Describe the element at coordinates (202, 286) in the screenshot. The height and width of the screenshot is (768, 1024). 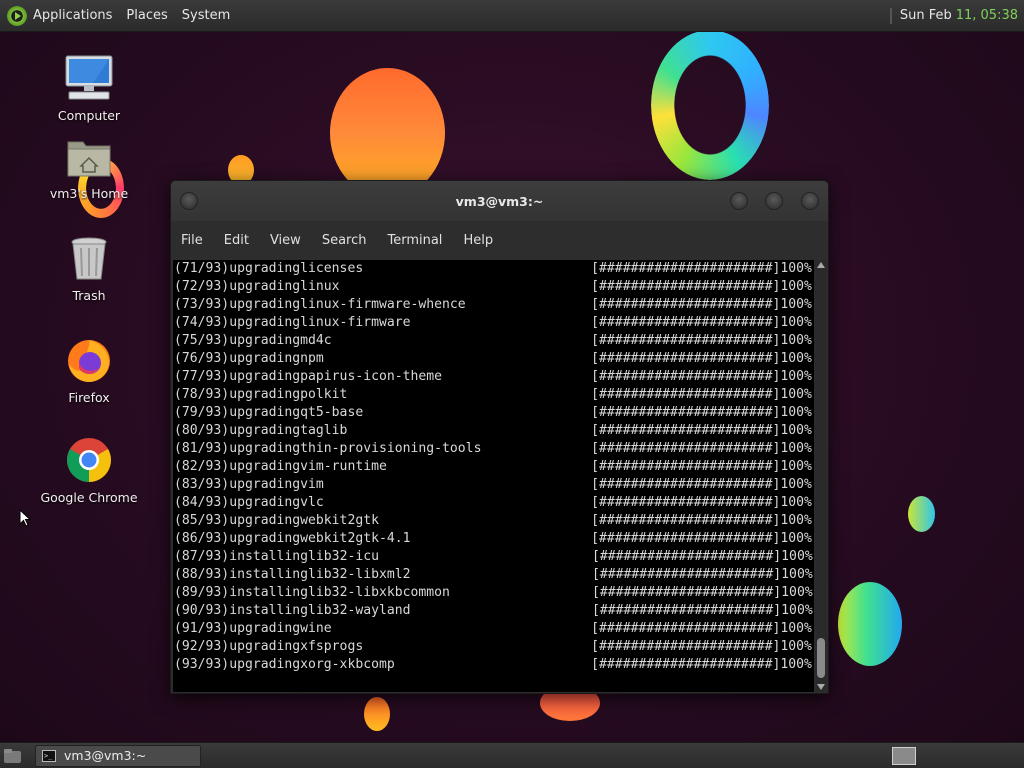
I see `line-number: (72/93)` at that location.